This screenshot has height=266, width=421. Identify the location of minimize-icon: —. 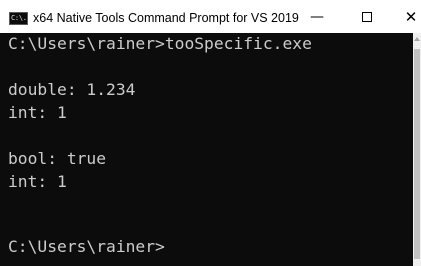
(317, 16).